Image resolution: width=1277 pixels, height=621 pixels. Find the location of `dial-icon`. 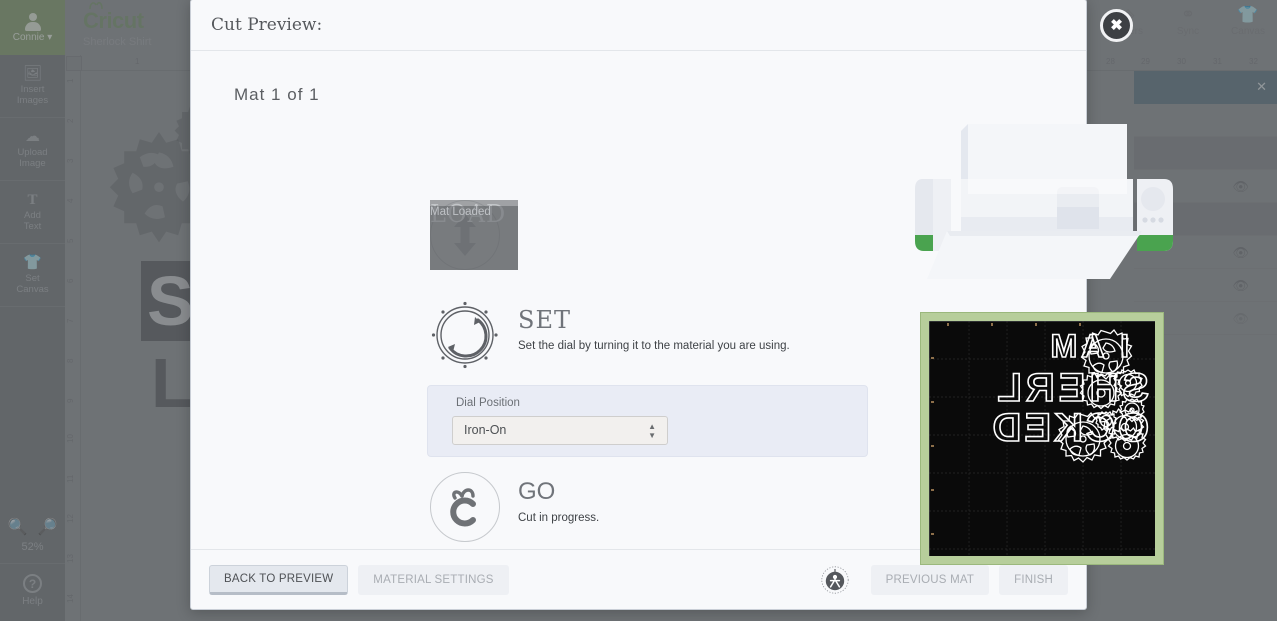

dial-icon is located at coordinates (464, 335).